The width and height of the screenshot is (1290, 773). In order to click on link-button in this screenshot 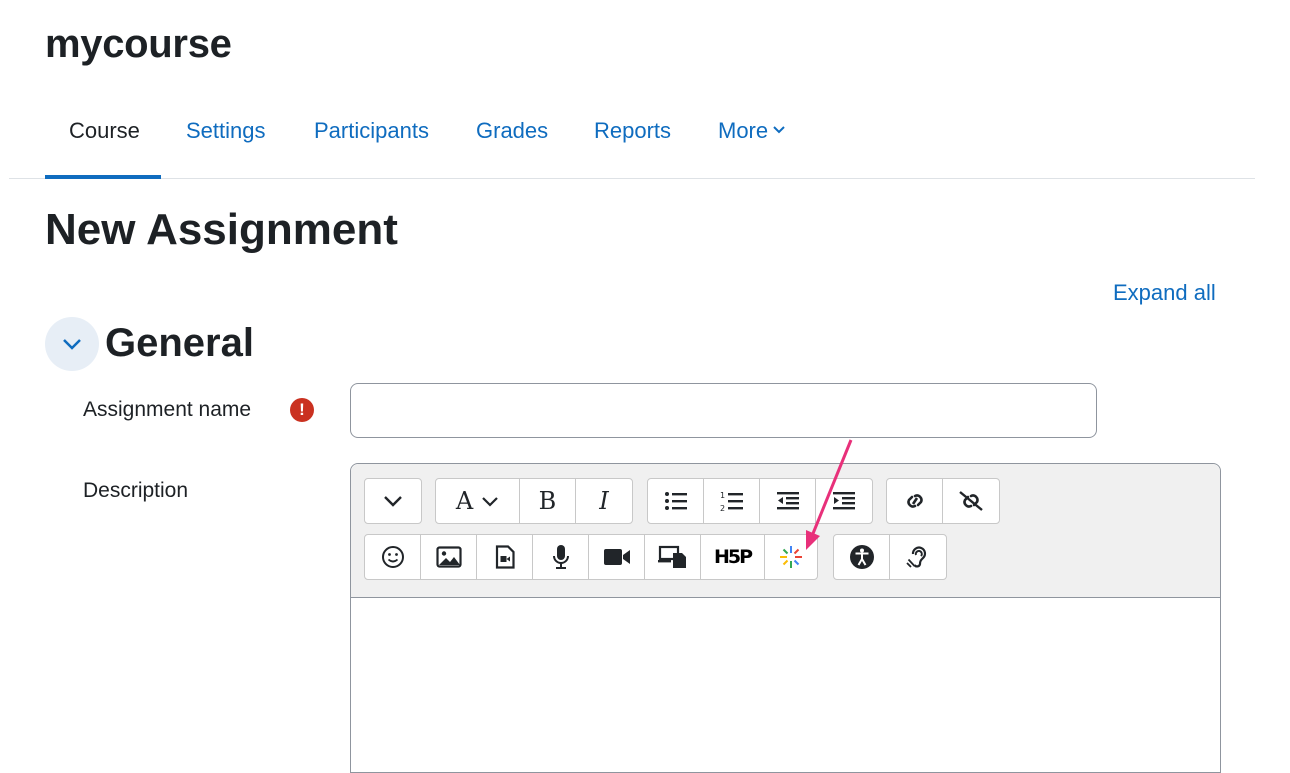, I will do `click(915, 501)`.